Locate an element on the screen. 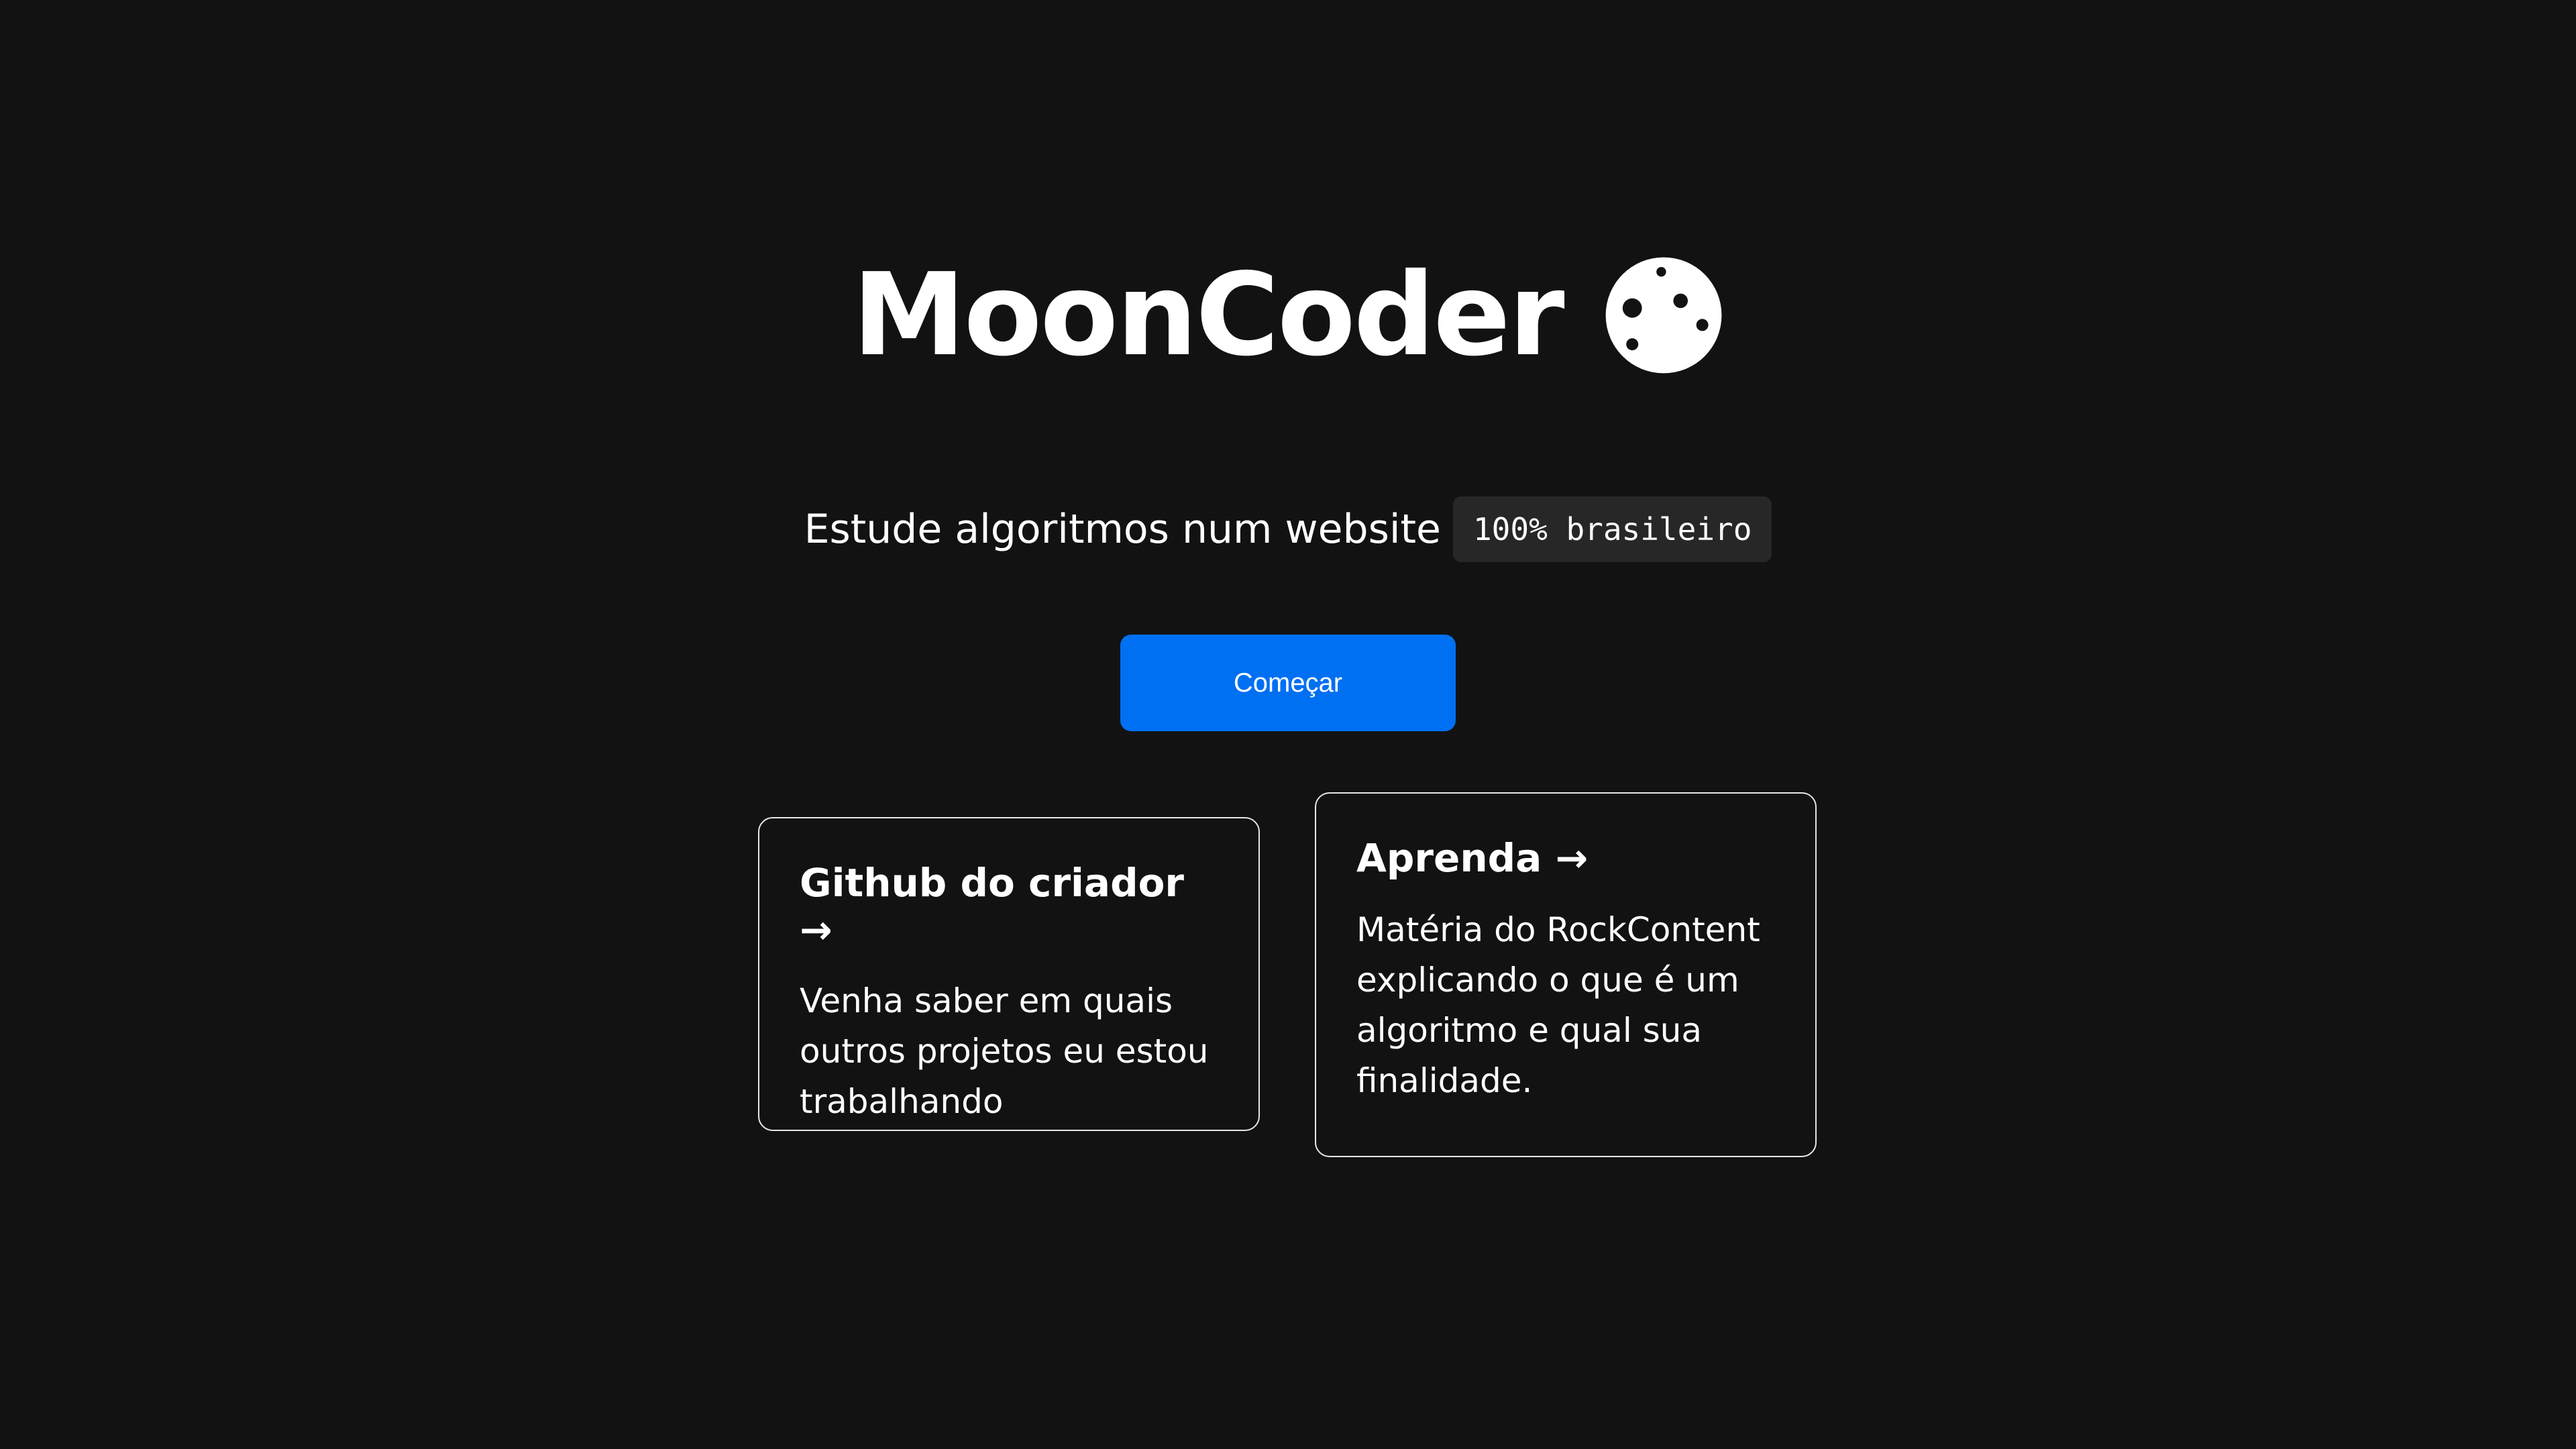  start-button: Começar is located at coordinates (1288, 683).